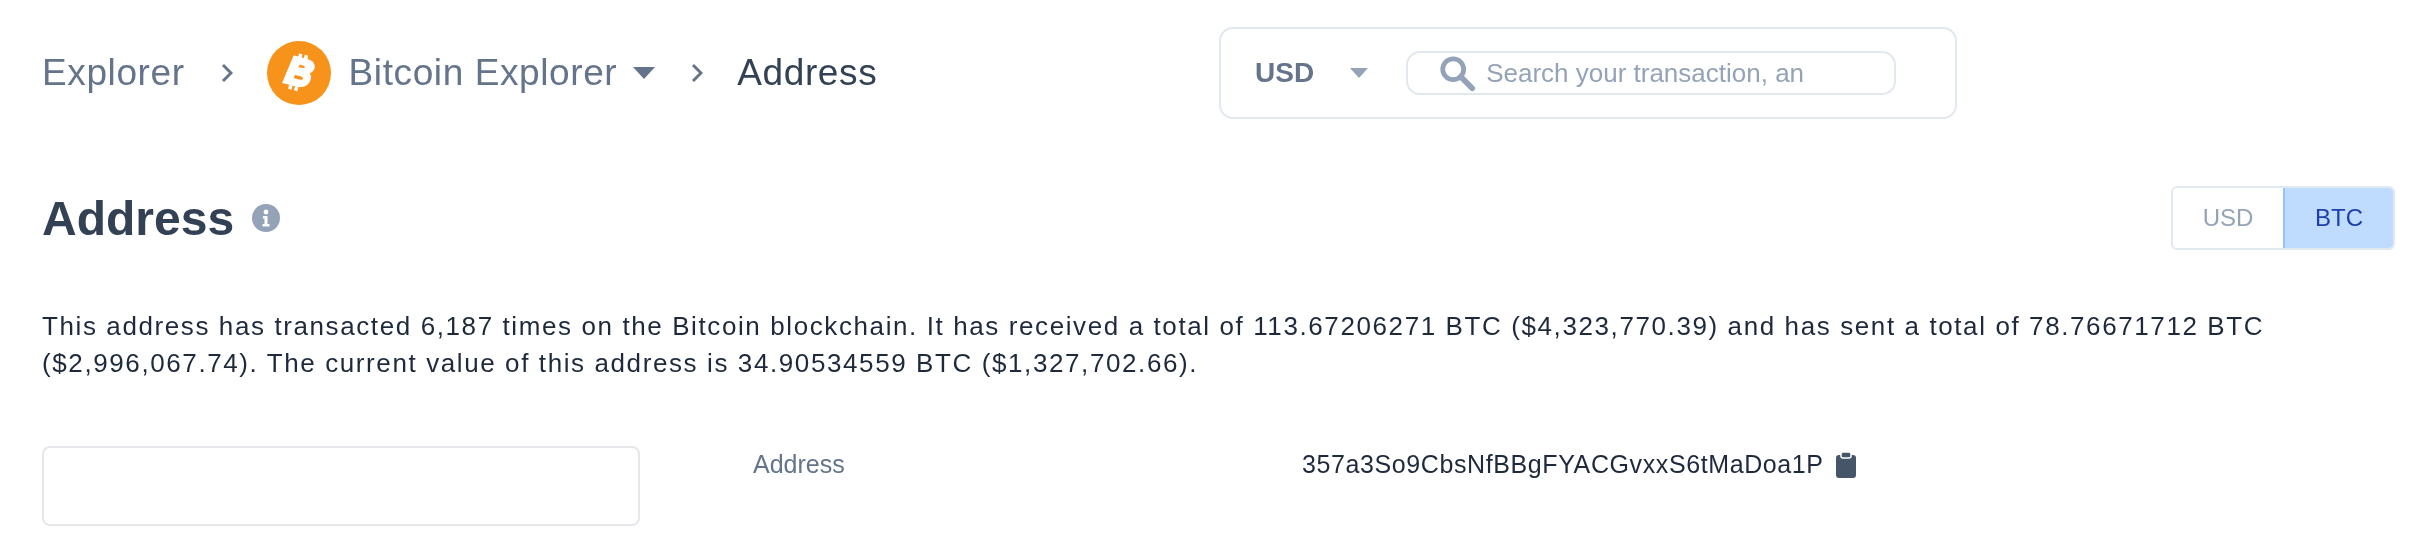 The width and height of the screenshot is (2420, 560). What do you see at coordinates (807, 73) in the screenshot?
I see `breadcrumb-link: Address` at bounding box center [807, 73].